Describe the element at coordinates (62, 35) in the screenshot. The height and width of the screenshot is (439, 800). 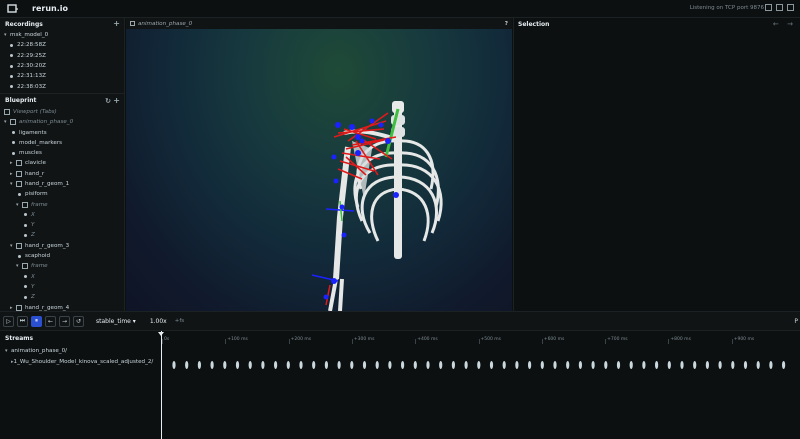
I see `recording-app-row: ▾ msk_model_0` at that location.